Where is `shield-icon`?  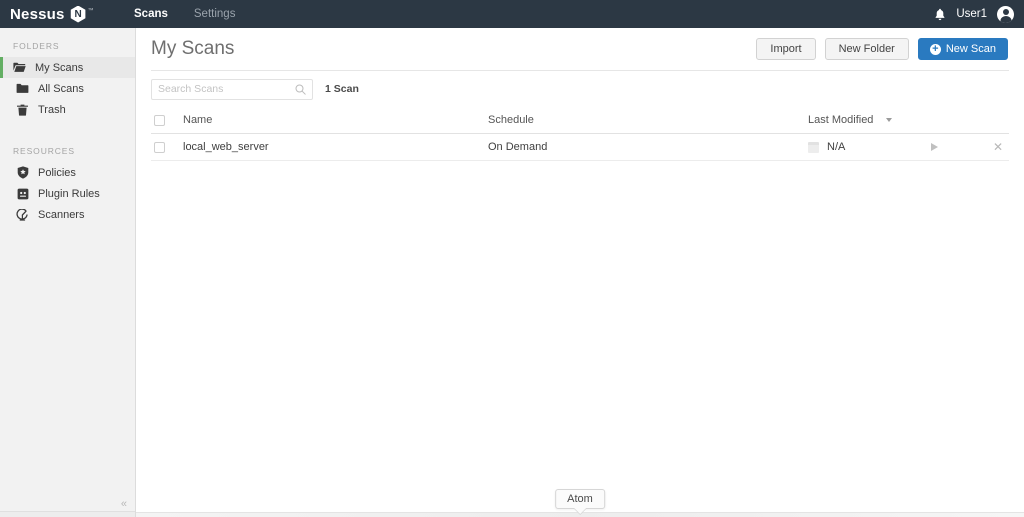
shield-icon is located at coordinates (22, 172).